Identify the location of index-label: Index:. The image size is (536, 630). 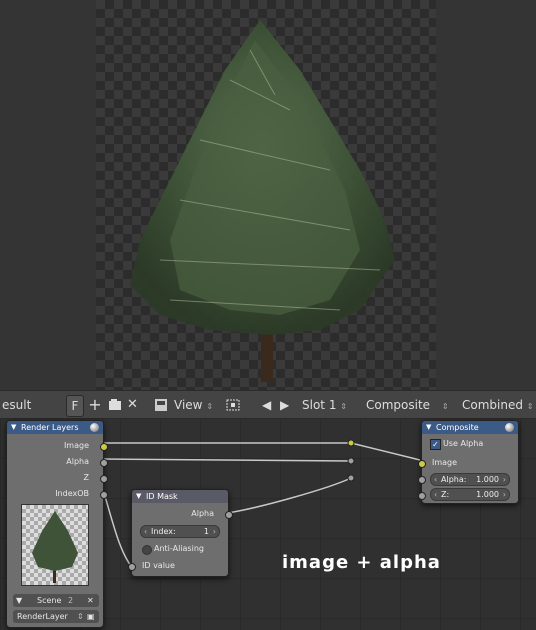
(163, 531).